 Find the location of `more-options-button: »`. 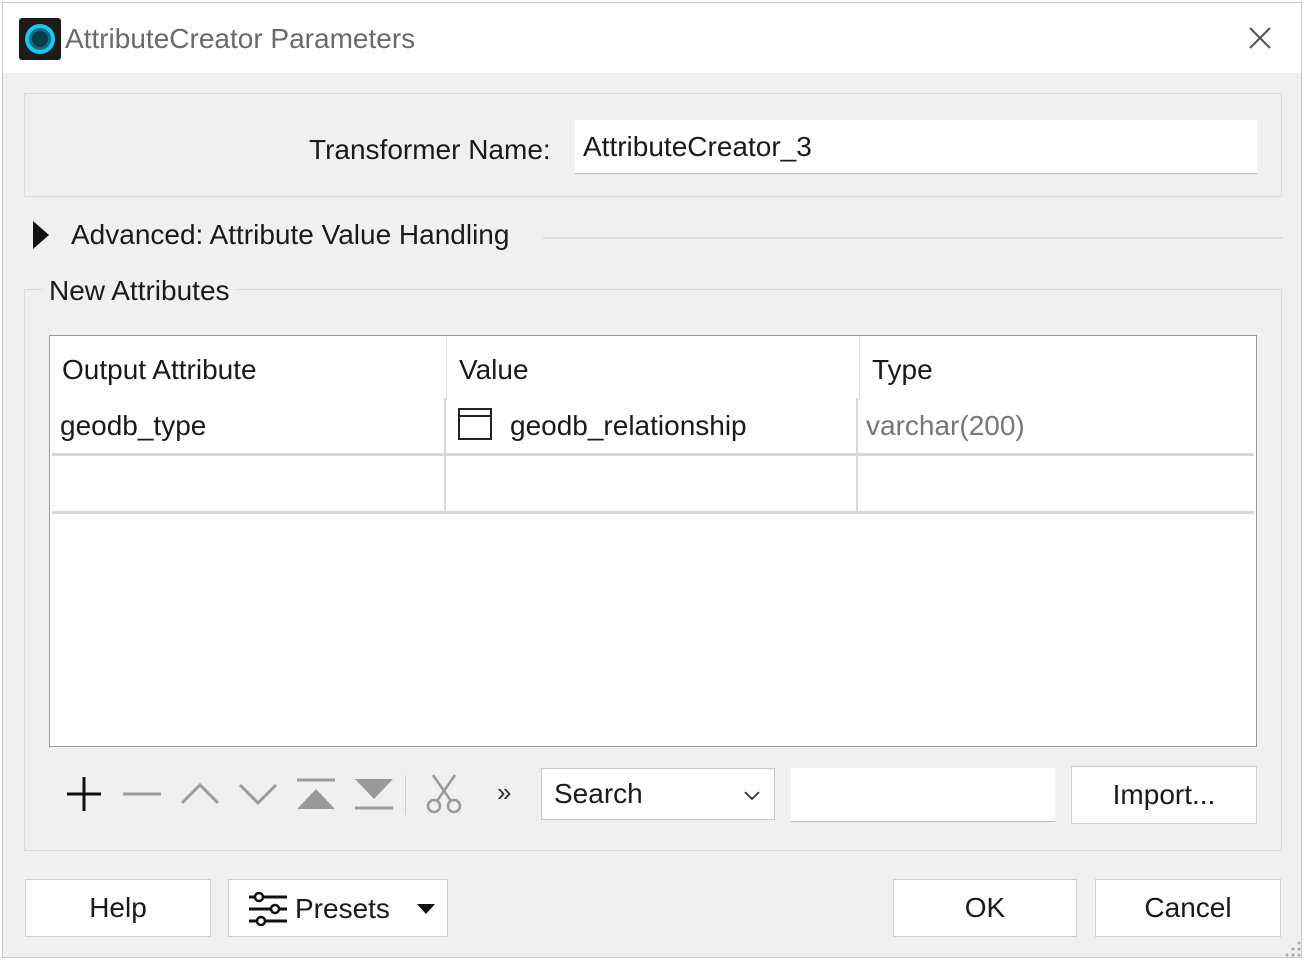

more-options-button: » is located at coordinates (504, 792).